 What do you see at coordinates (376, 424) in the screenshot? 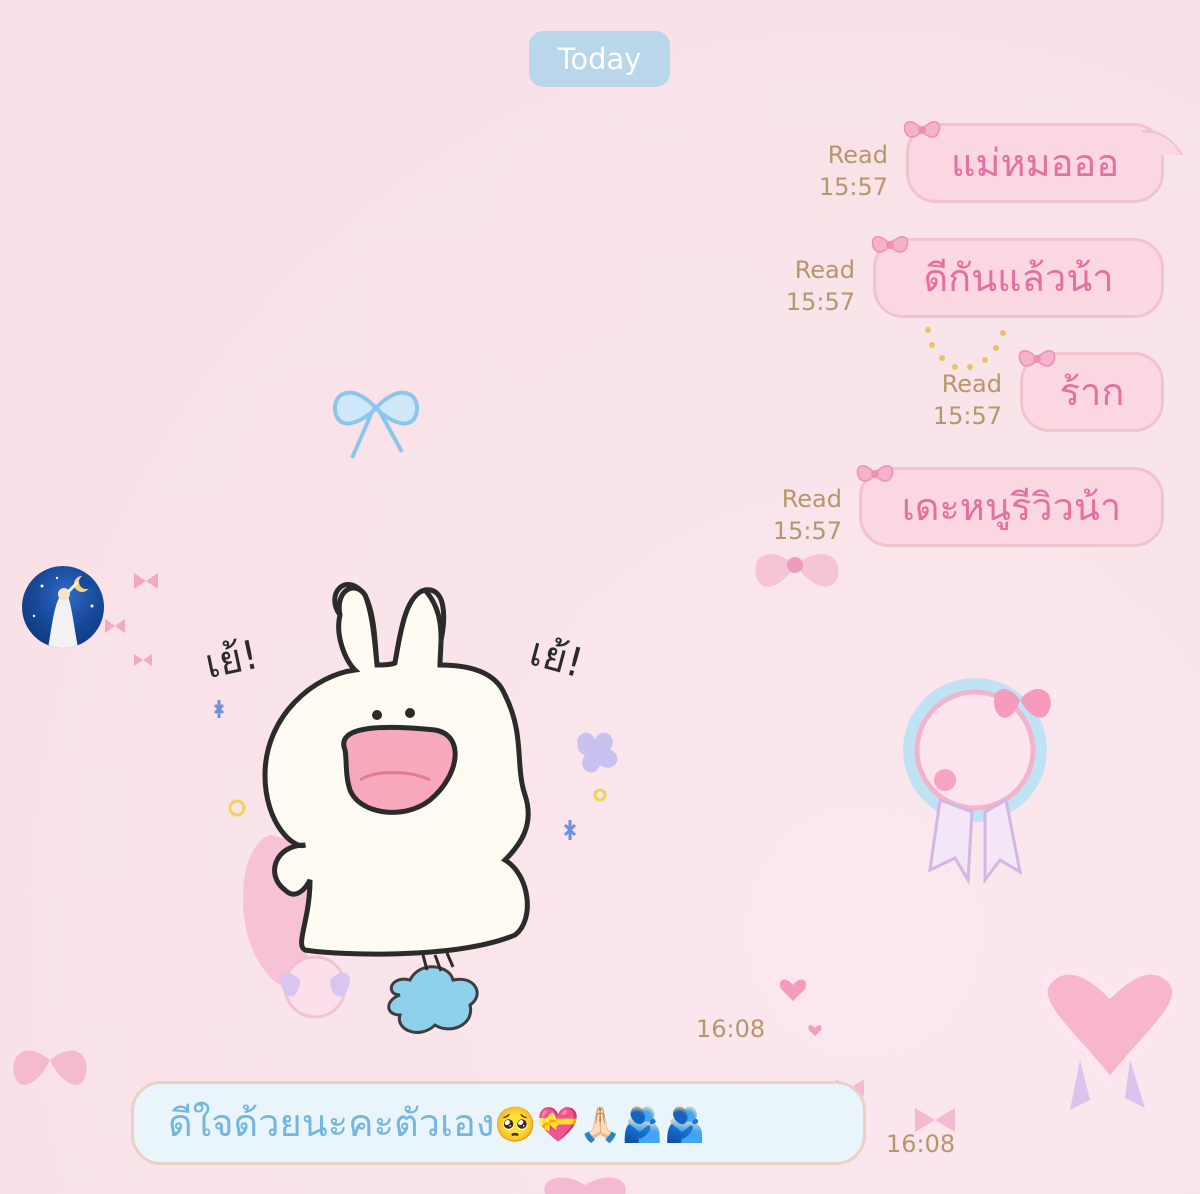
I see `blue-bow-icon` at bounding box center [376, 424].